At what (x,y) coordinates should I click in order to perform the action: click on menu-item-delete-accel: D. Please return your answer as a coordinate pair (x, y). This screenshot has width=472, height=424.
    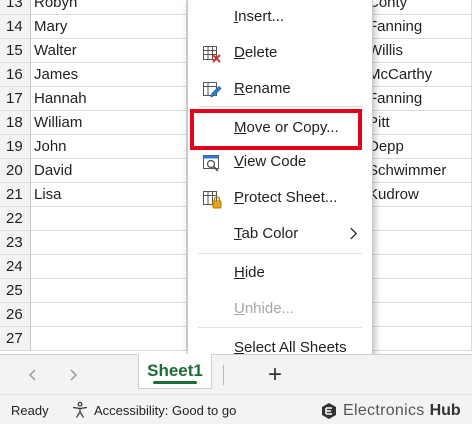
    Looking at the image, I should click on (239, 52).